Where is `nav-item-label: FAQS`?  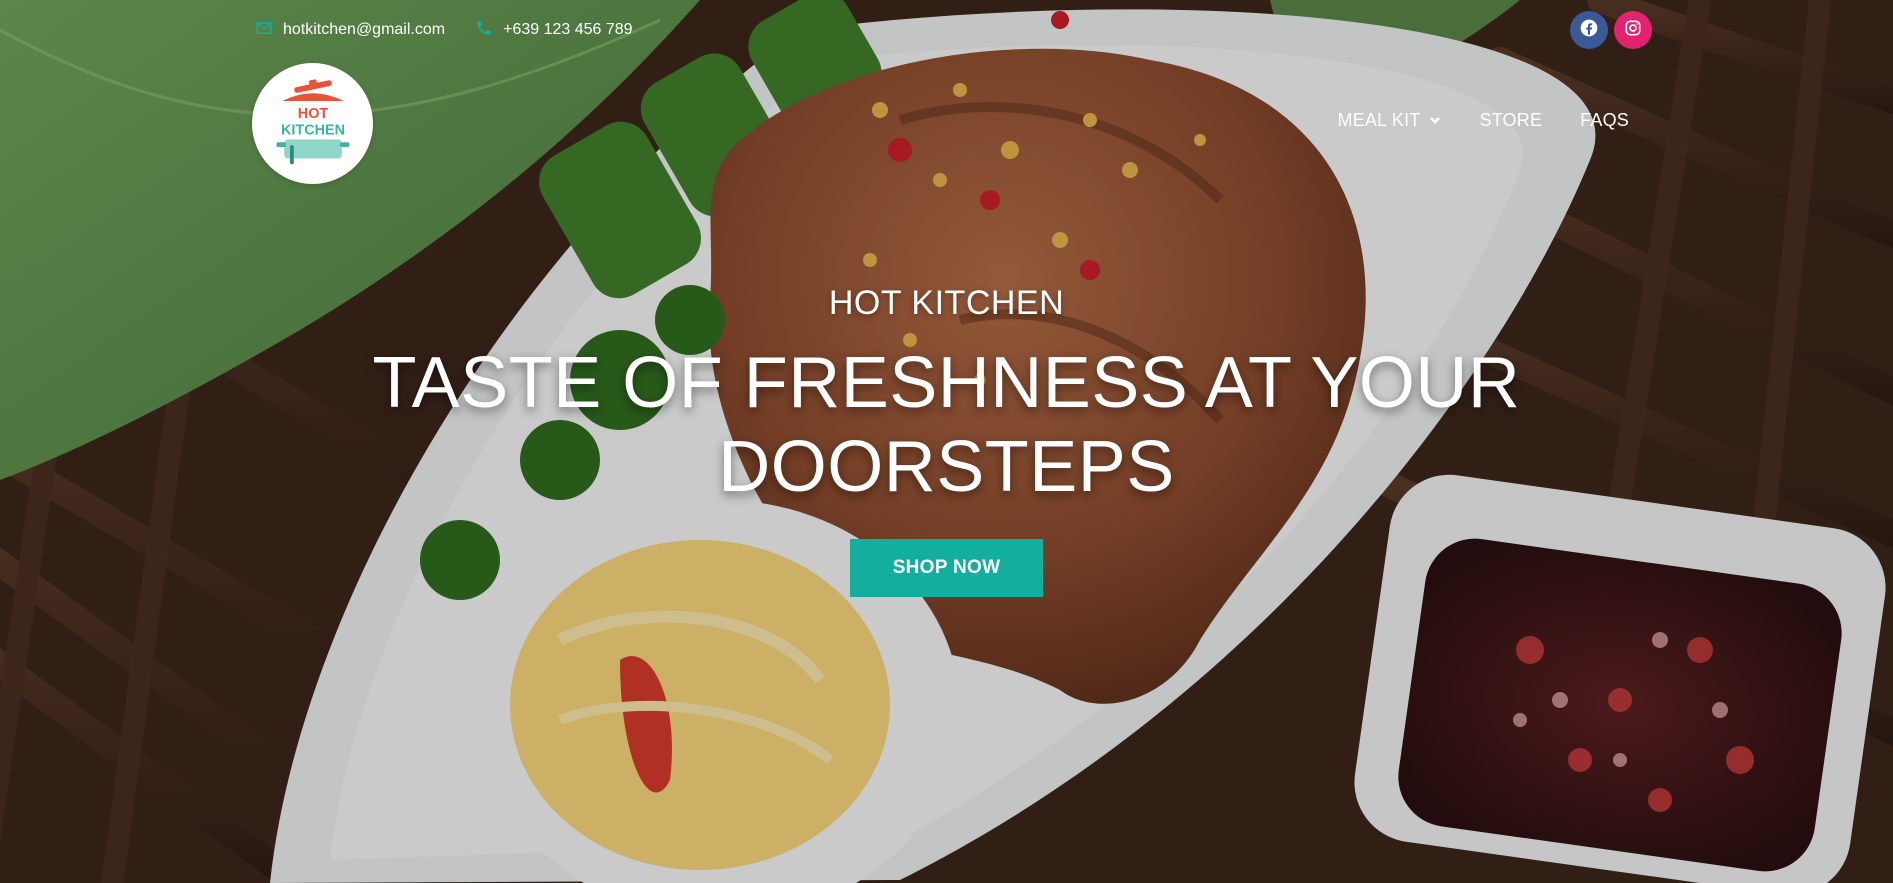 nav-item-label: FAQS is located at coordinates (1604, 120).